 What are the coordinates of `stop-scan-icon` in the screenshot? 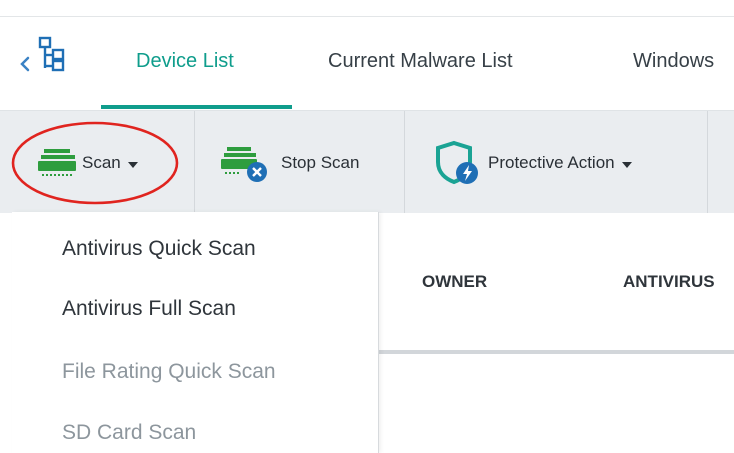 It's located at (244, 164).